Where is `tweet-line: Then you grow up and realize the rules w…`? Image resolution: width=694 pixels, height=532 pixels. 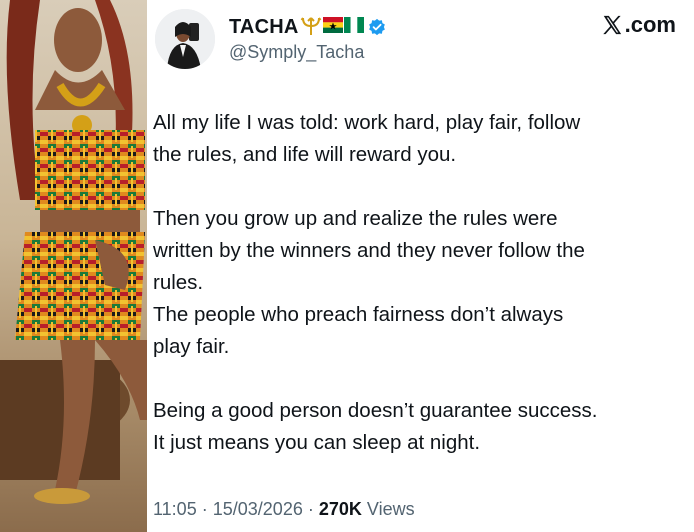 tweet-line: Then you grow up and realize the rules w… is located at coordinates (355, 218).